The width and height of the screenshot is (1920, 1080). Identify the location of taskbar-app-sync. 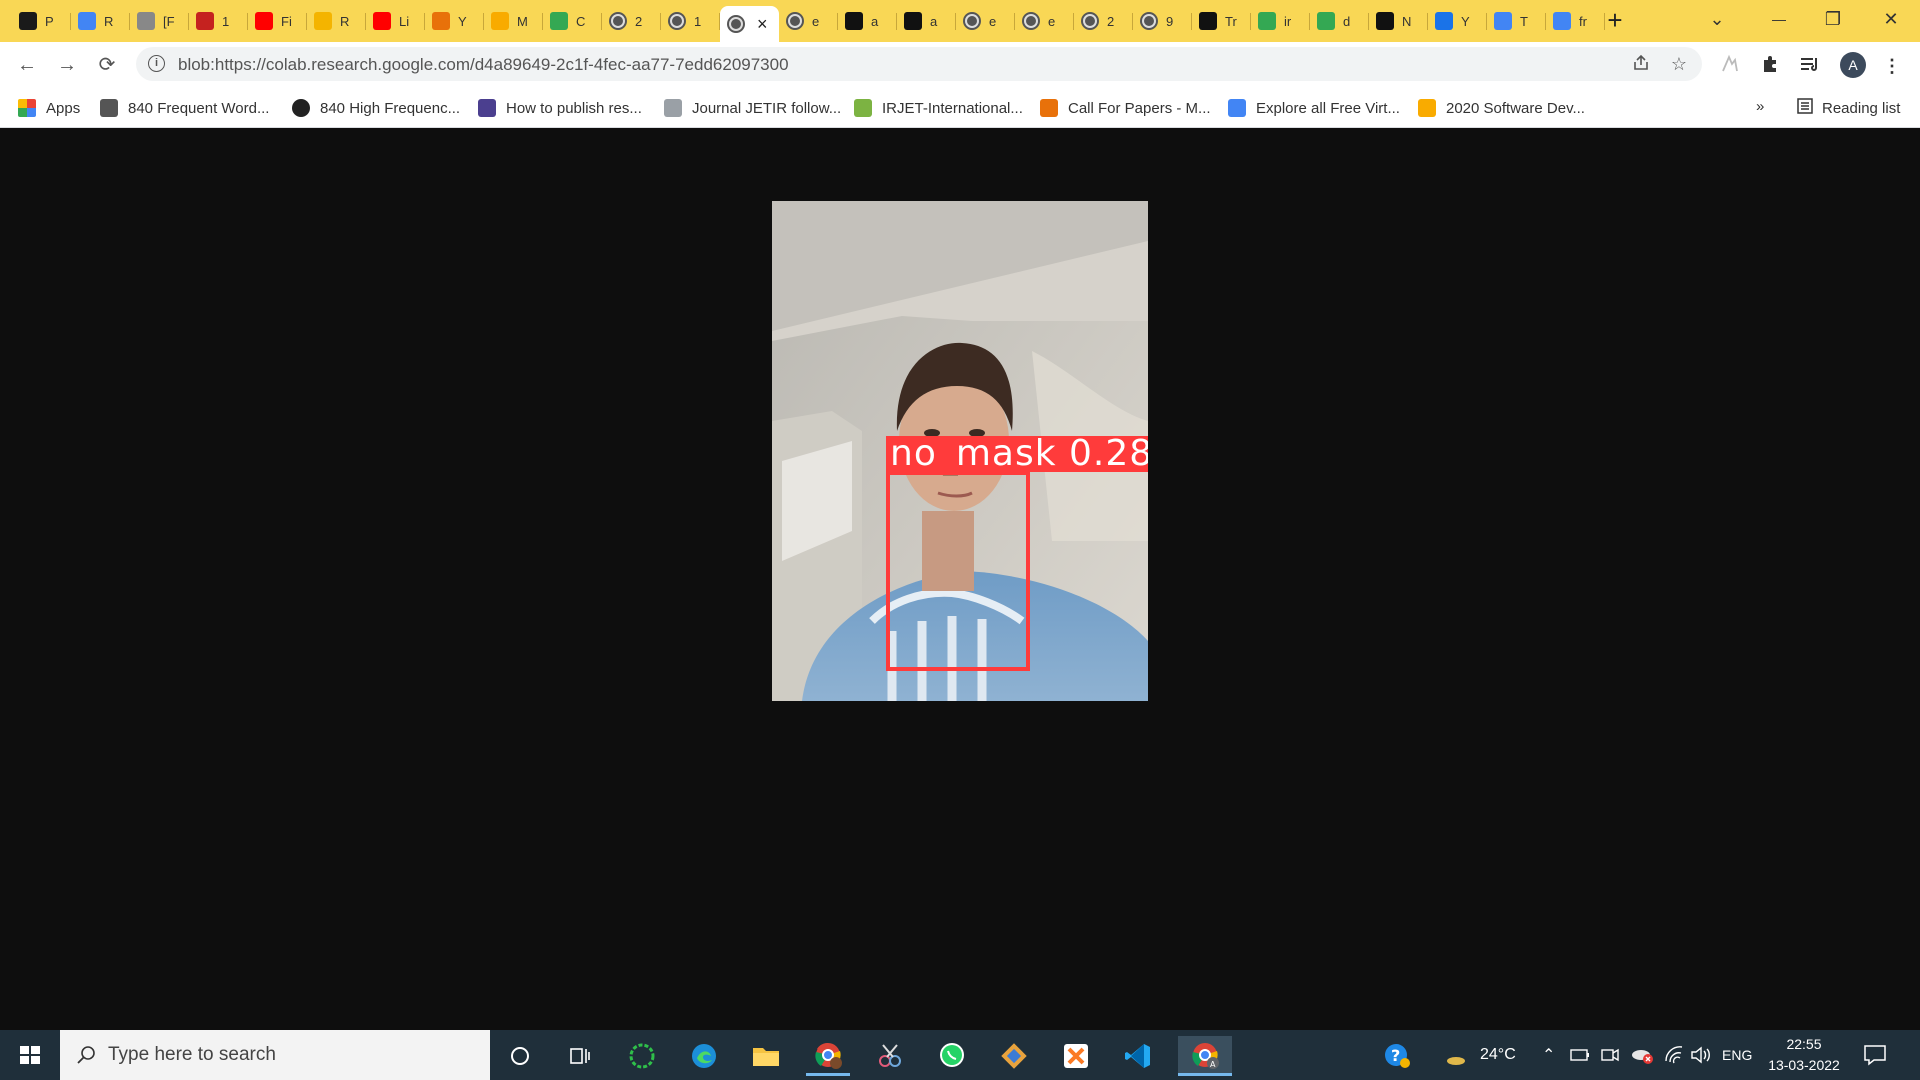
(642, 1056).